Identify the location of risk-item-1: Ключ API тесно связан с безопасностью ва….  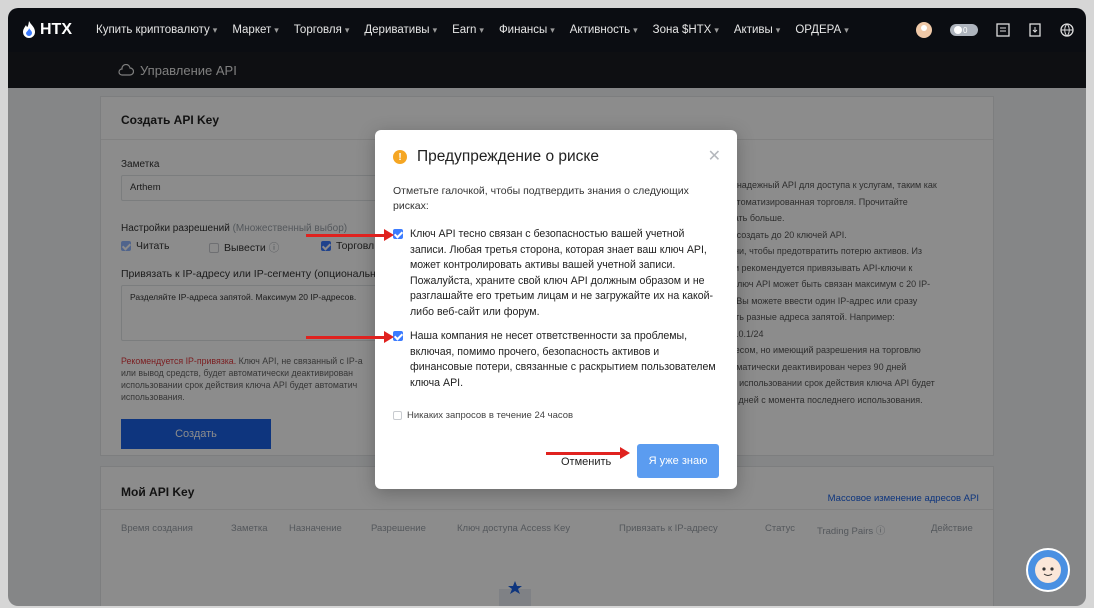
(558, 273).